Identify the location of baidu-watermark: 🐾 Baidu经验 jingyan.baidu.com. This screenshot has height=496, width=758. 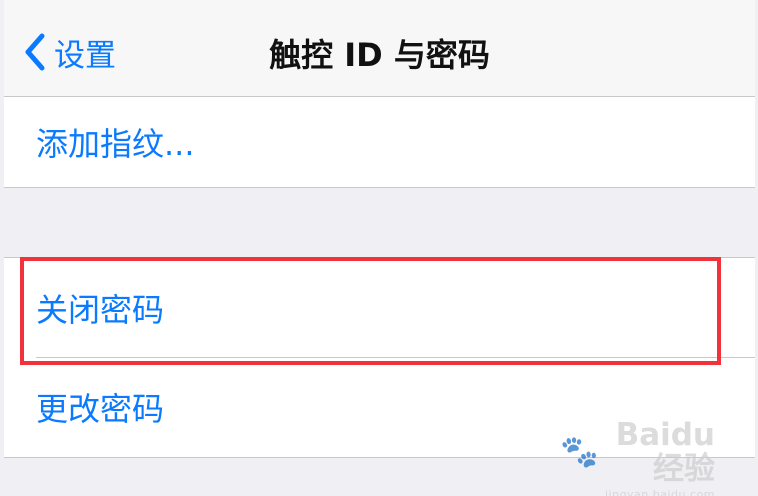
(637, 456).